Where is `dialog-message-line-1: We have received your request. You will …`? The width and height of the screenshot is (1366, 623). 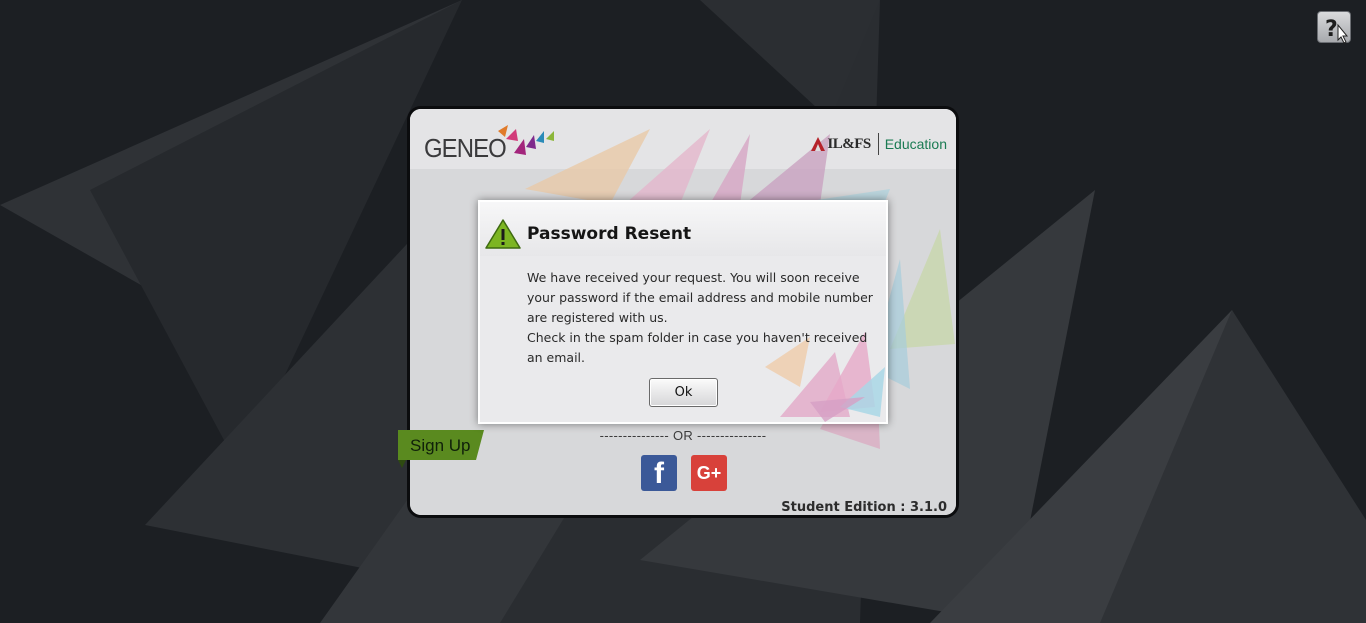
dialog-message-line-1: We have received your request. You will … is located at coordinates (700, 297).